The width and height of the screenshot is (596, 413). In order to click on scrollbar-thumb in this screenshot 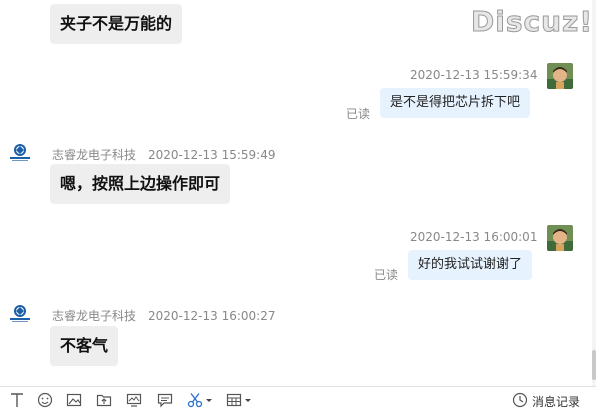, I will do `click(594, 365)`.